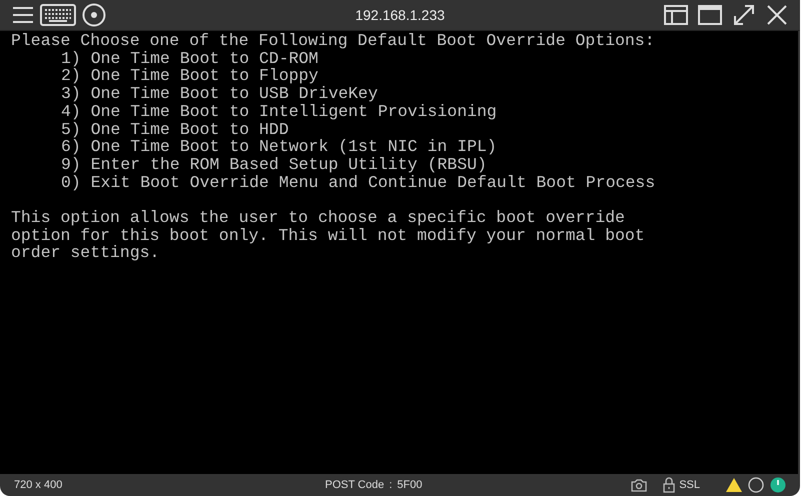  I want to click on window-title: 192.168.1.233, so click(400, 15).